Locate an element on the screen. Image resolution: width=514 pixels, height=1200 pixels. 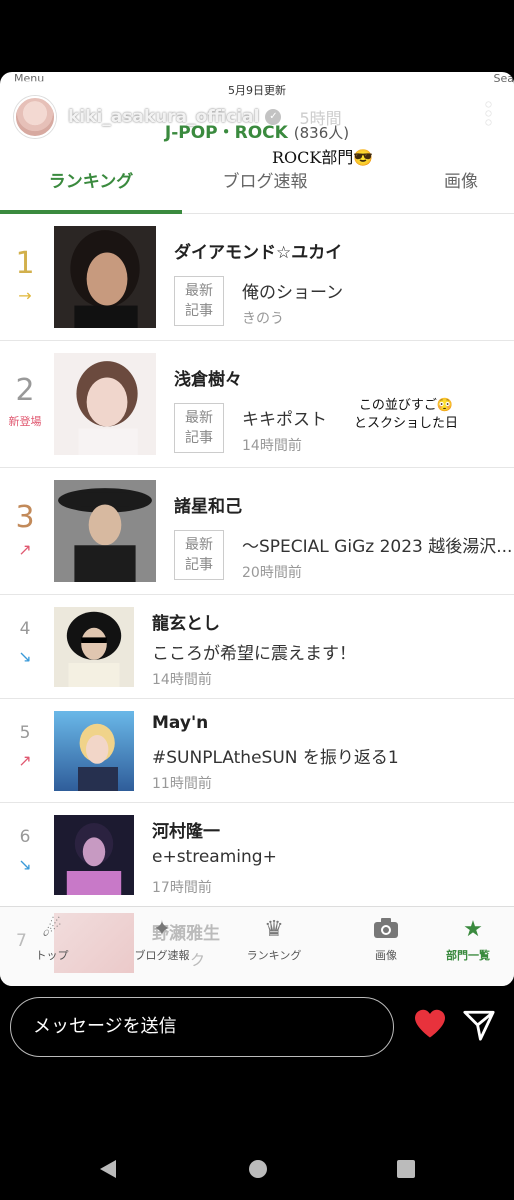
artist-name: ダイアモンド☆ユカイ is located at coordinates (258, 250).